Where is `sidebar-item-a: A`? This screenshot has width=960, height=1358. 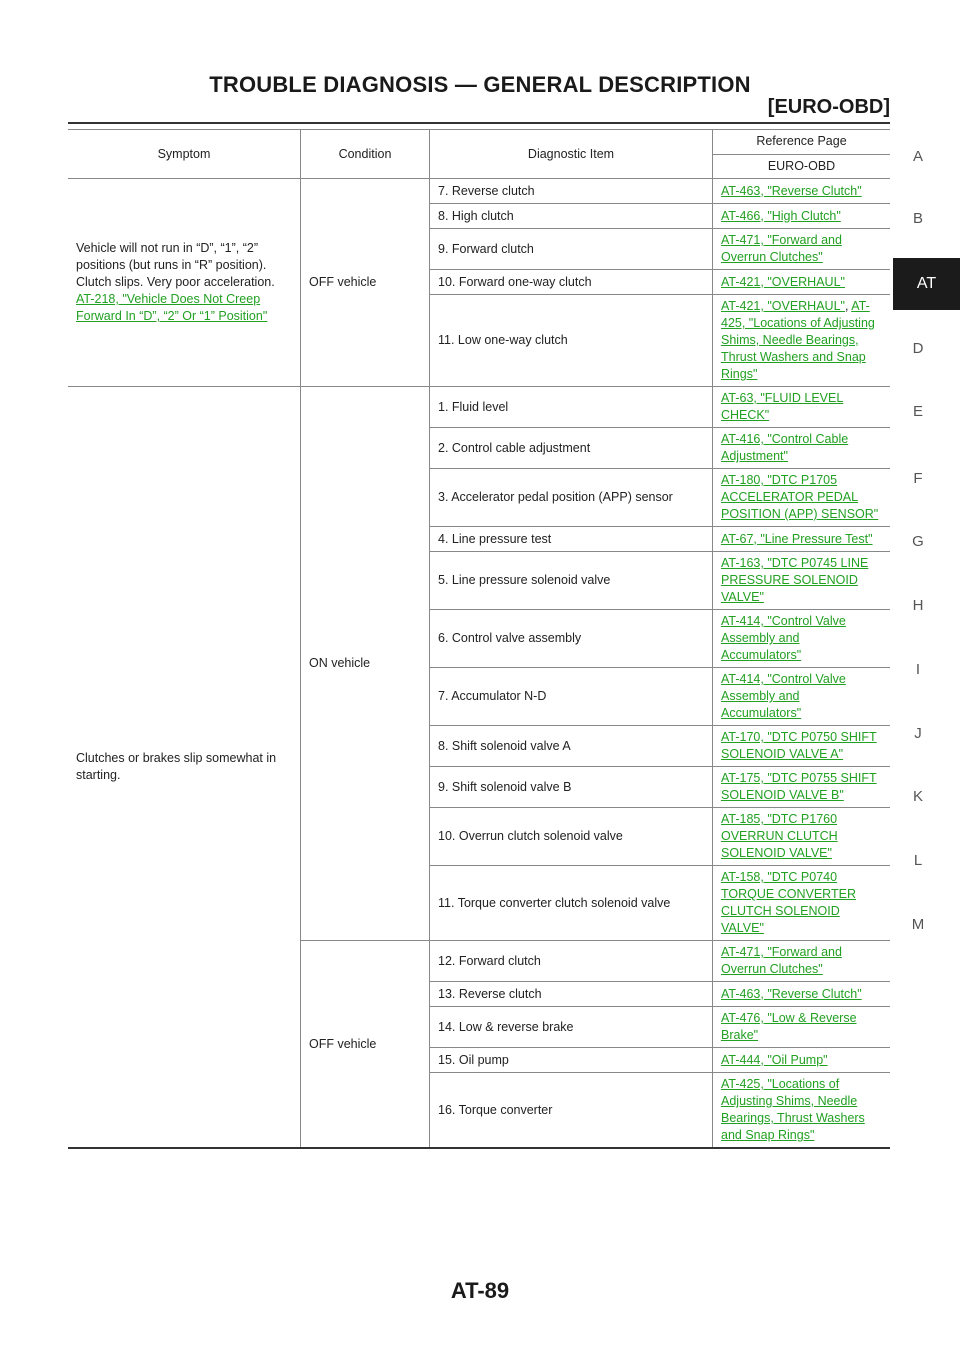
sidebar-item-a: A is located at coordinates (918, 156).